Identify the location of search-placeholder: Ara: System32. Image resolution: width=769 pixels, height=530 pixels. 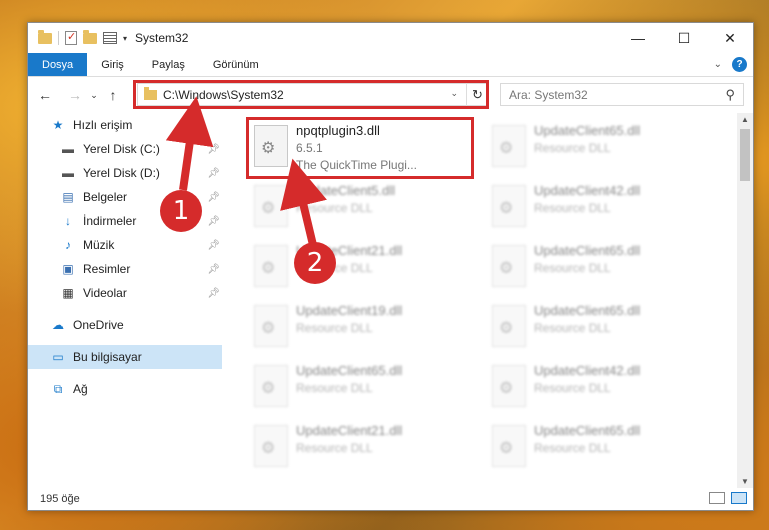
(548, 94).